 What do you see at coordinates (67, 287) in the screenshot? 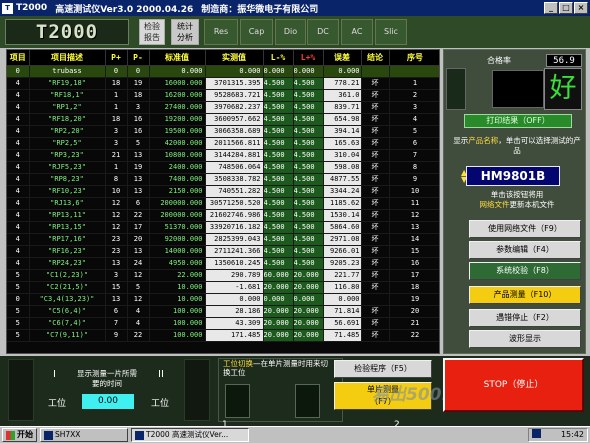
I see `table-cell: "C2(21,5)"` at bounding box center [67, 287].